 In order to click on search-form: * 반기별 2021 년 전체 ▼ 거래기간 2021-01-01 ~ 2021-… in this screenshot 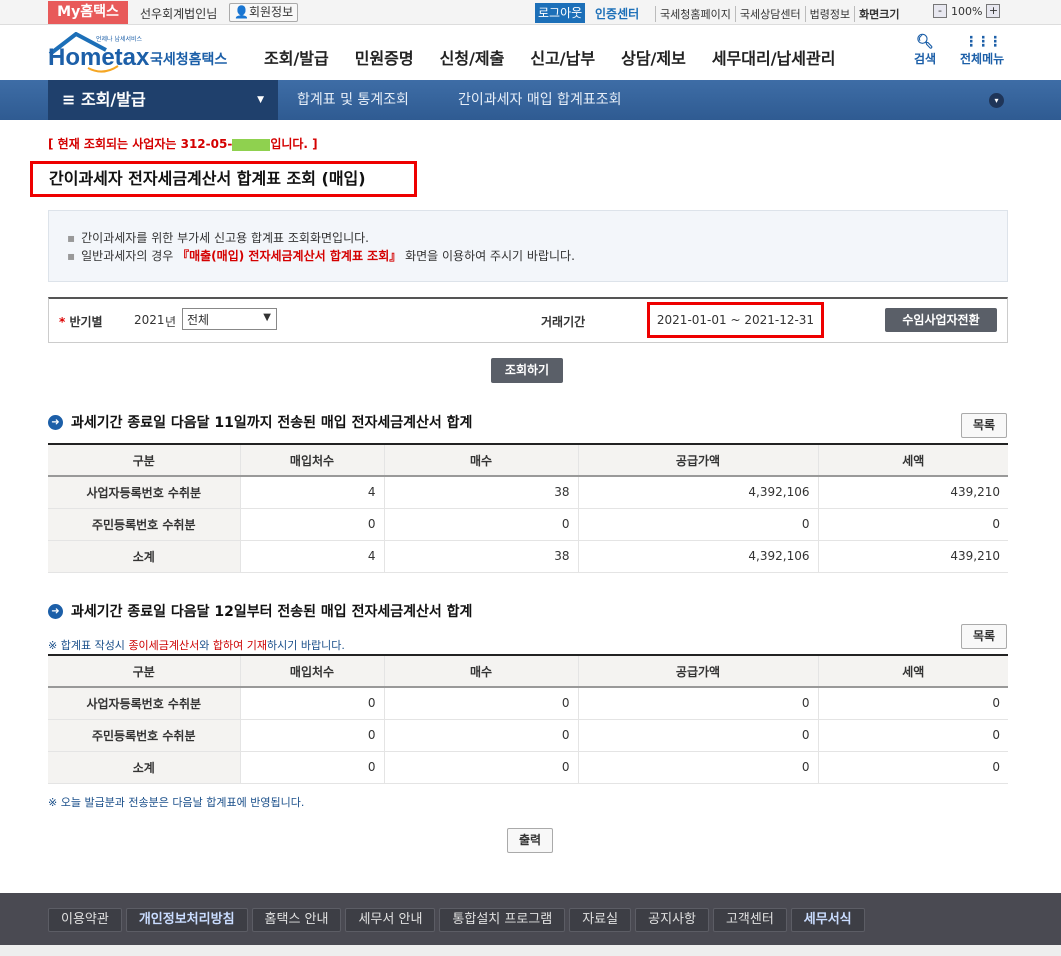, I will do `click(528, 320)`.